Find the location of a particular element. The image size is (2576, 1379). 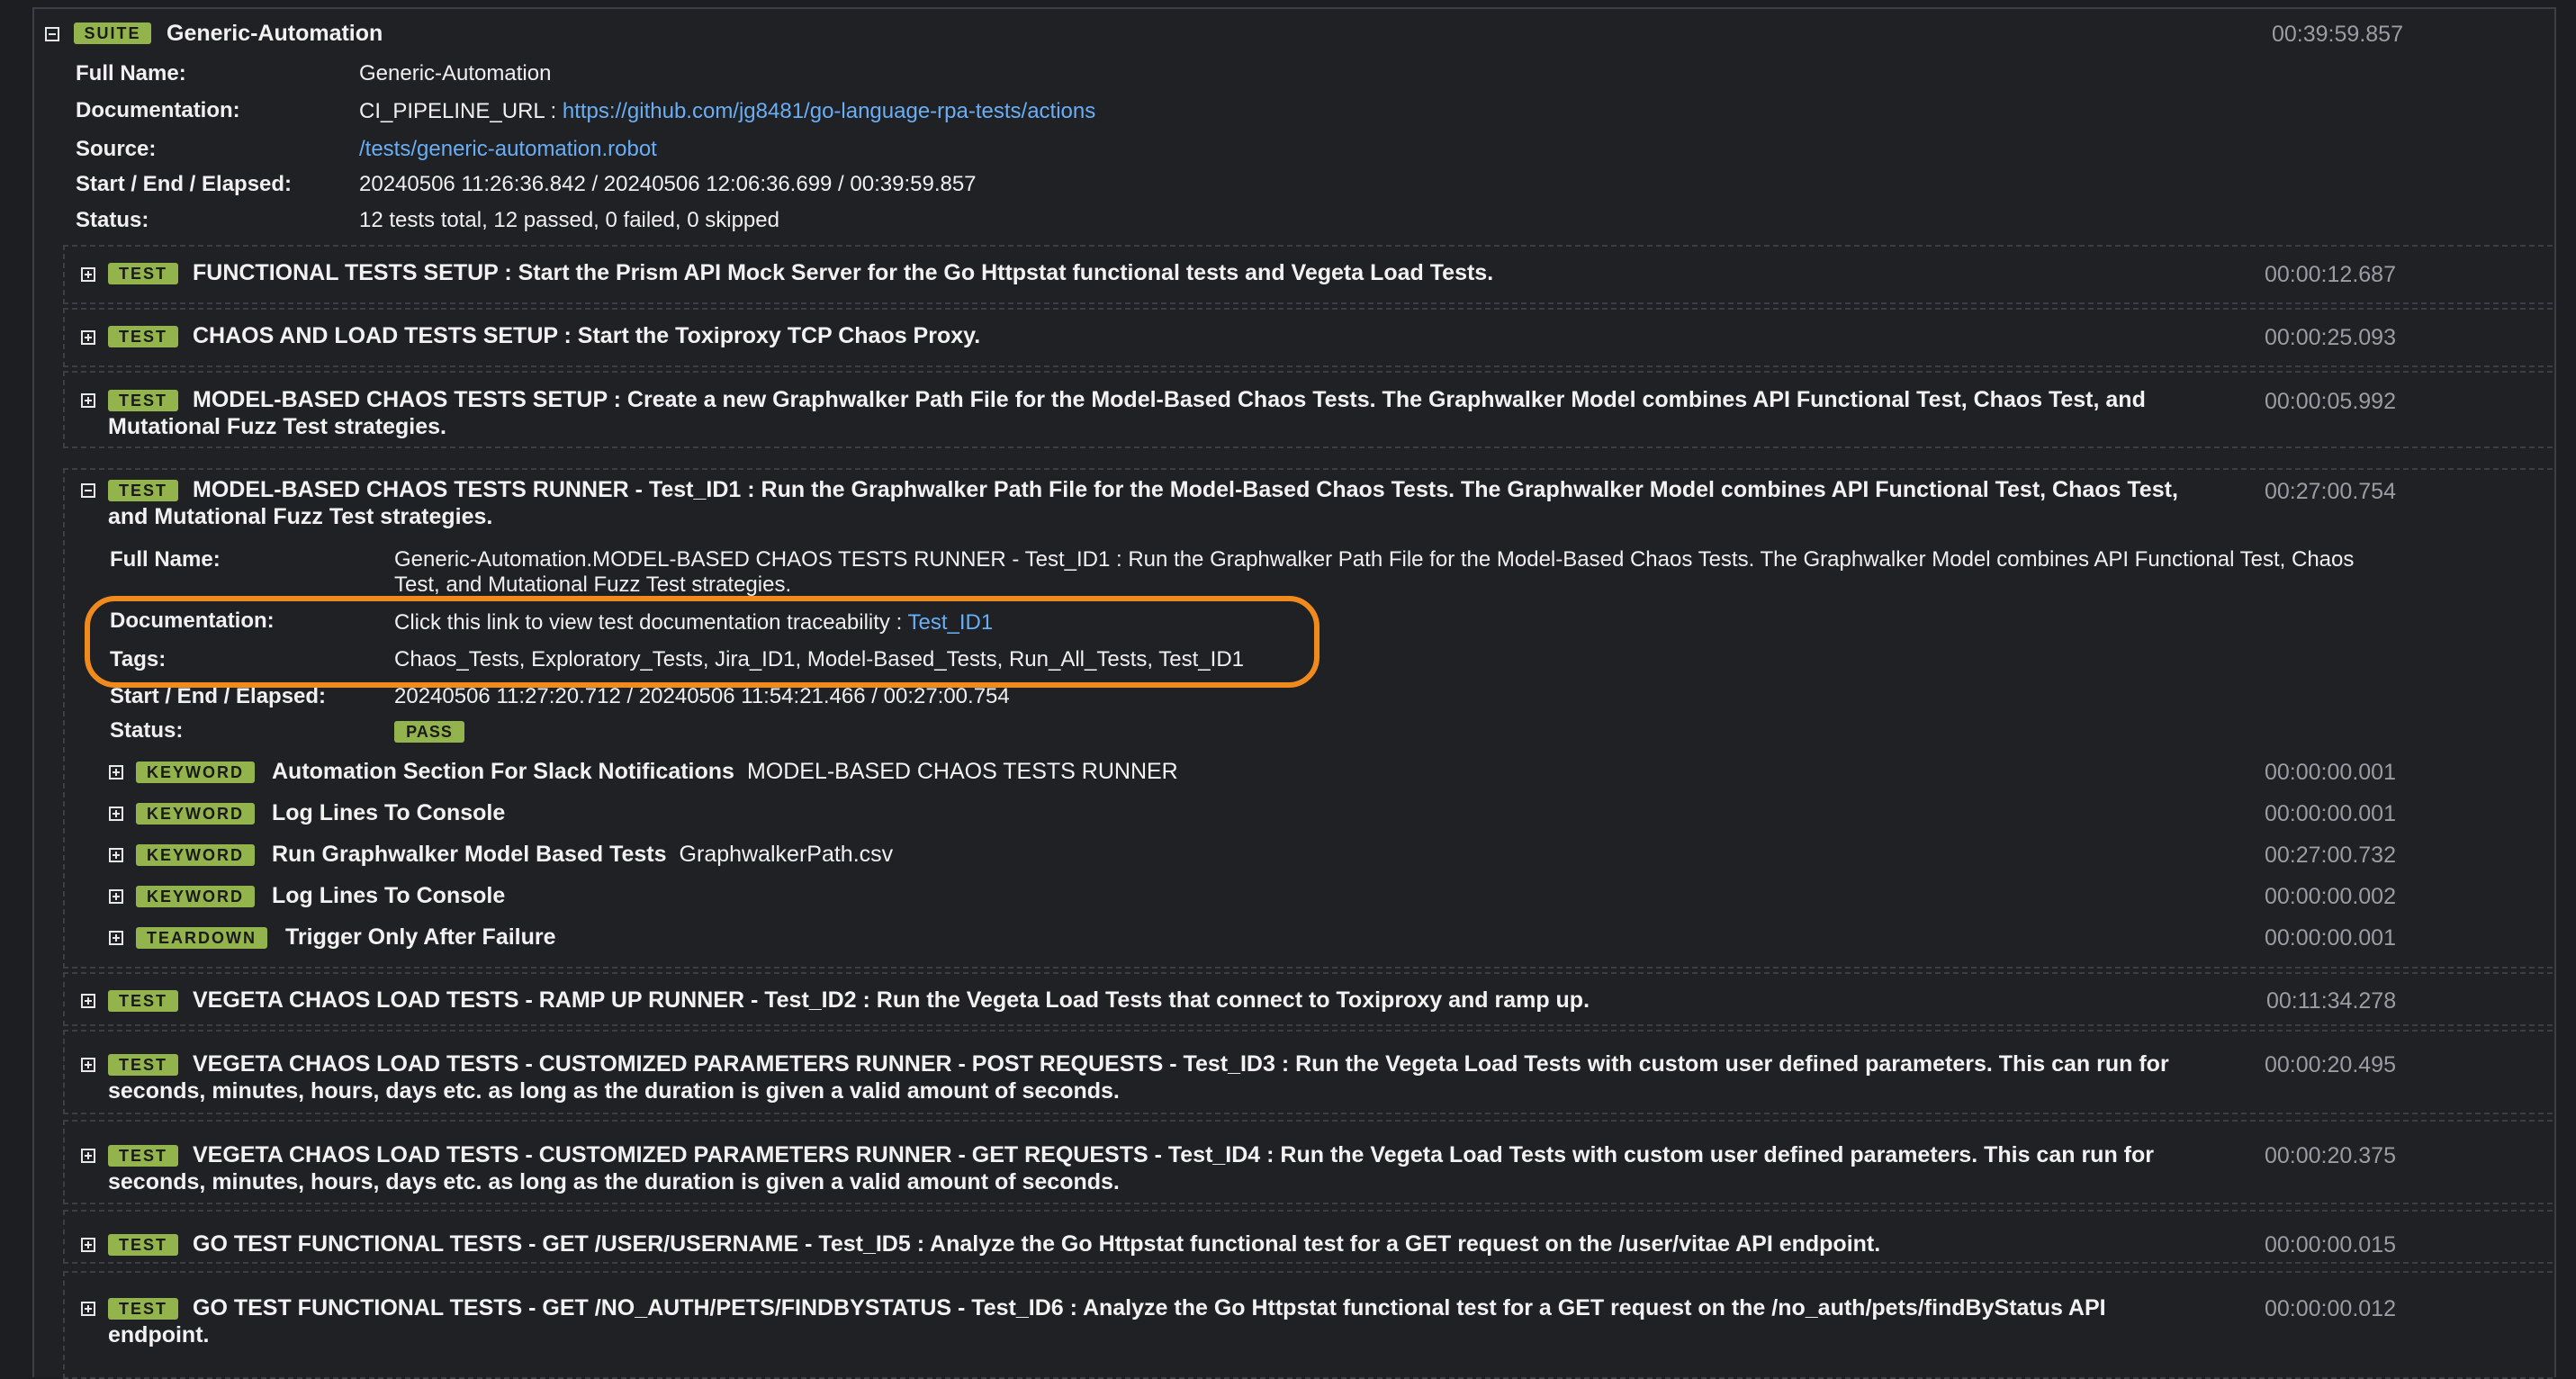

test-title-continued: and Mutational Fuzz Test strategies. is located at coordinates (300, 516).